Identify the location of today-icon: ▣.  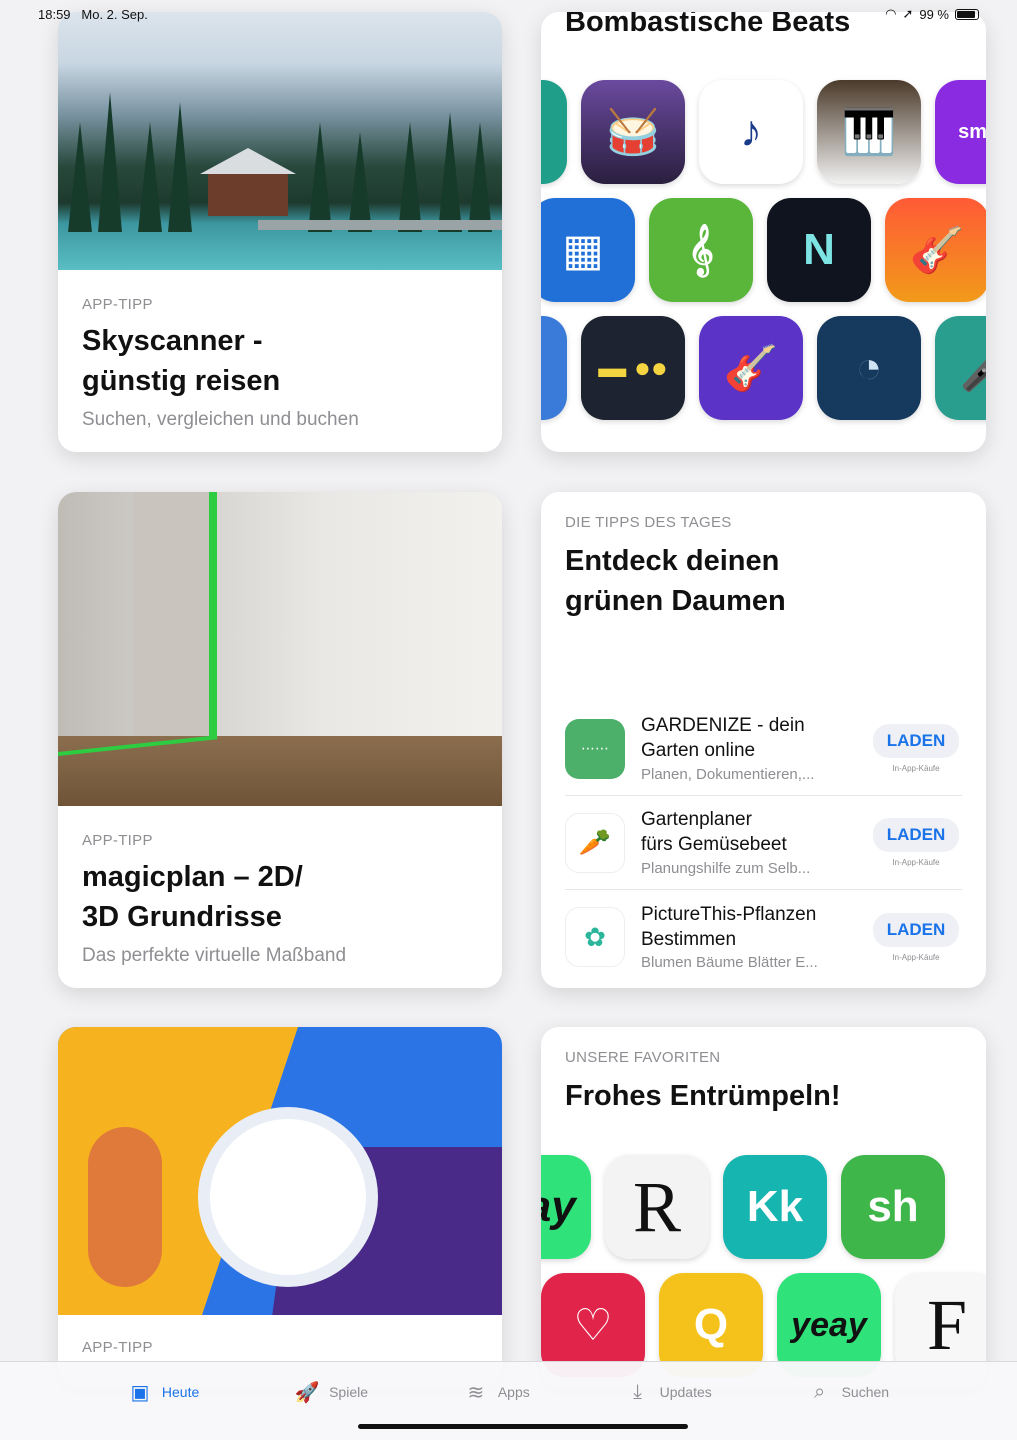
(140, 1392).